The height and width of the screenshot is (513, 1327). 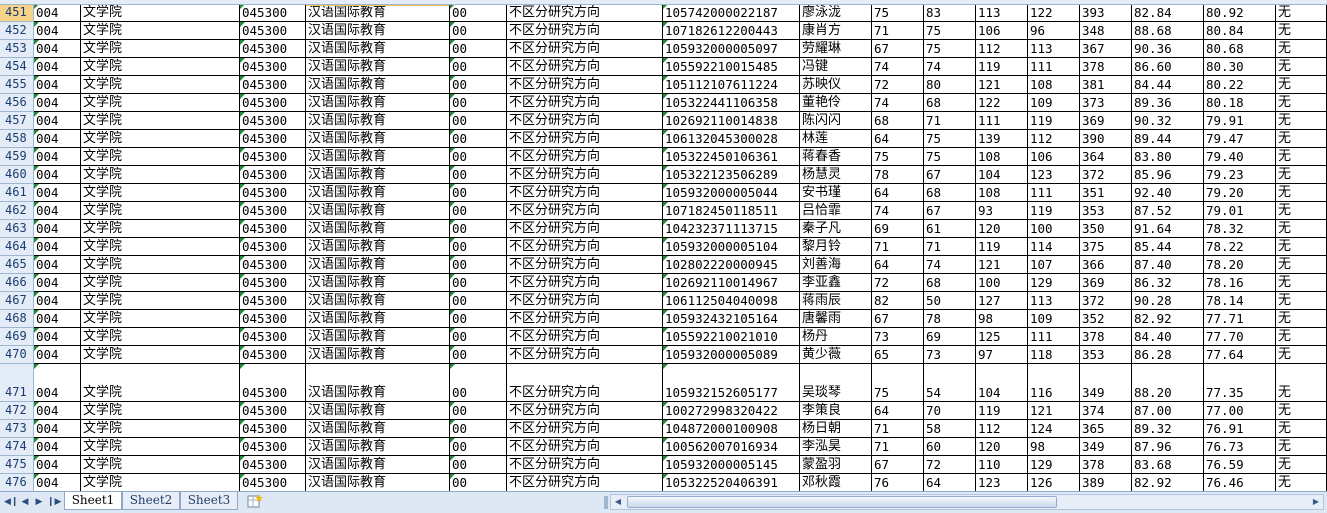 I want to click on final-score-cell: 78.22, so click(x=1240, y=247).